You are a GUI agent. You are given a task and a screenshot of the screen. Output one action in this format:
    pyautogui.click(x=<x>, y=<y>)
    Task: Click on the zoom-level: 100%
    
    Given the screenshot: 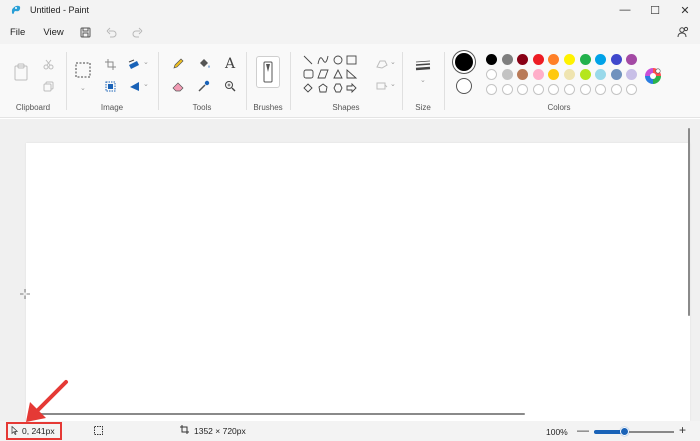 What is the action you would take?
    pyautogui.click(x=557, y=432)
    